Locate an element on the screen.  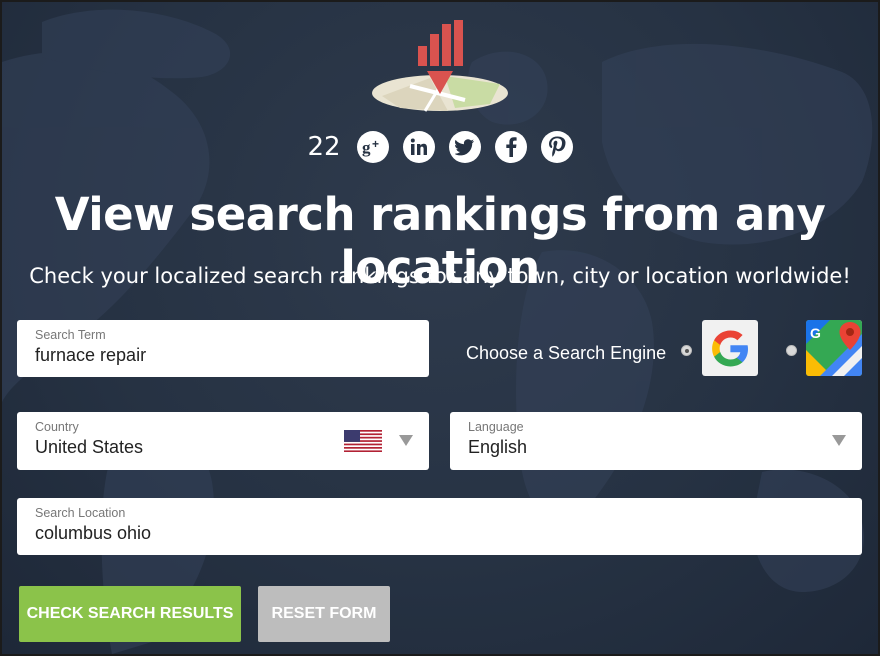
search-term-label: Search Term is located at coordinates (70, 335).